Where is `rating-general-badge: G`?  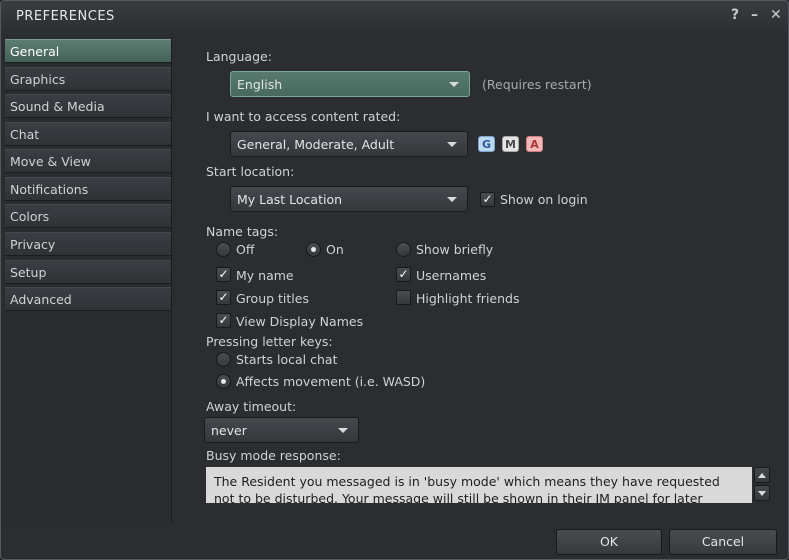 rating-general-badge: G is located at coordinates (486, 144).